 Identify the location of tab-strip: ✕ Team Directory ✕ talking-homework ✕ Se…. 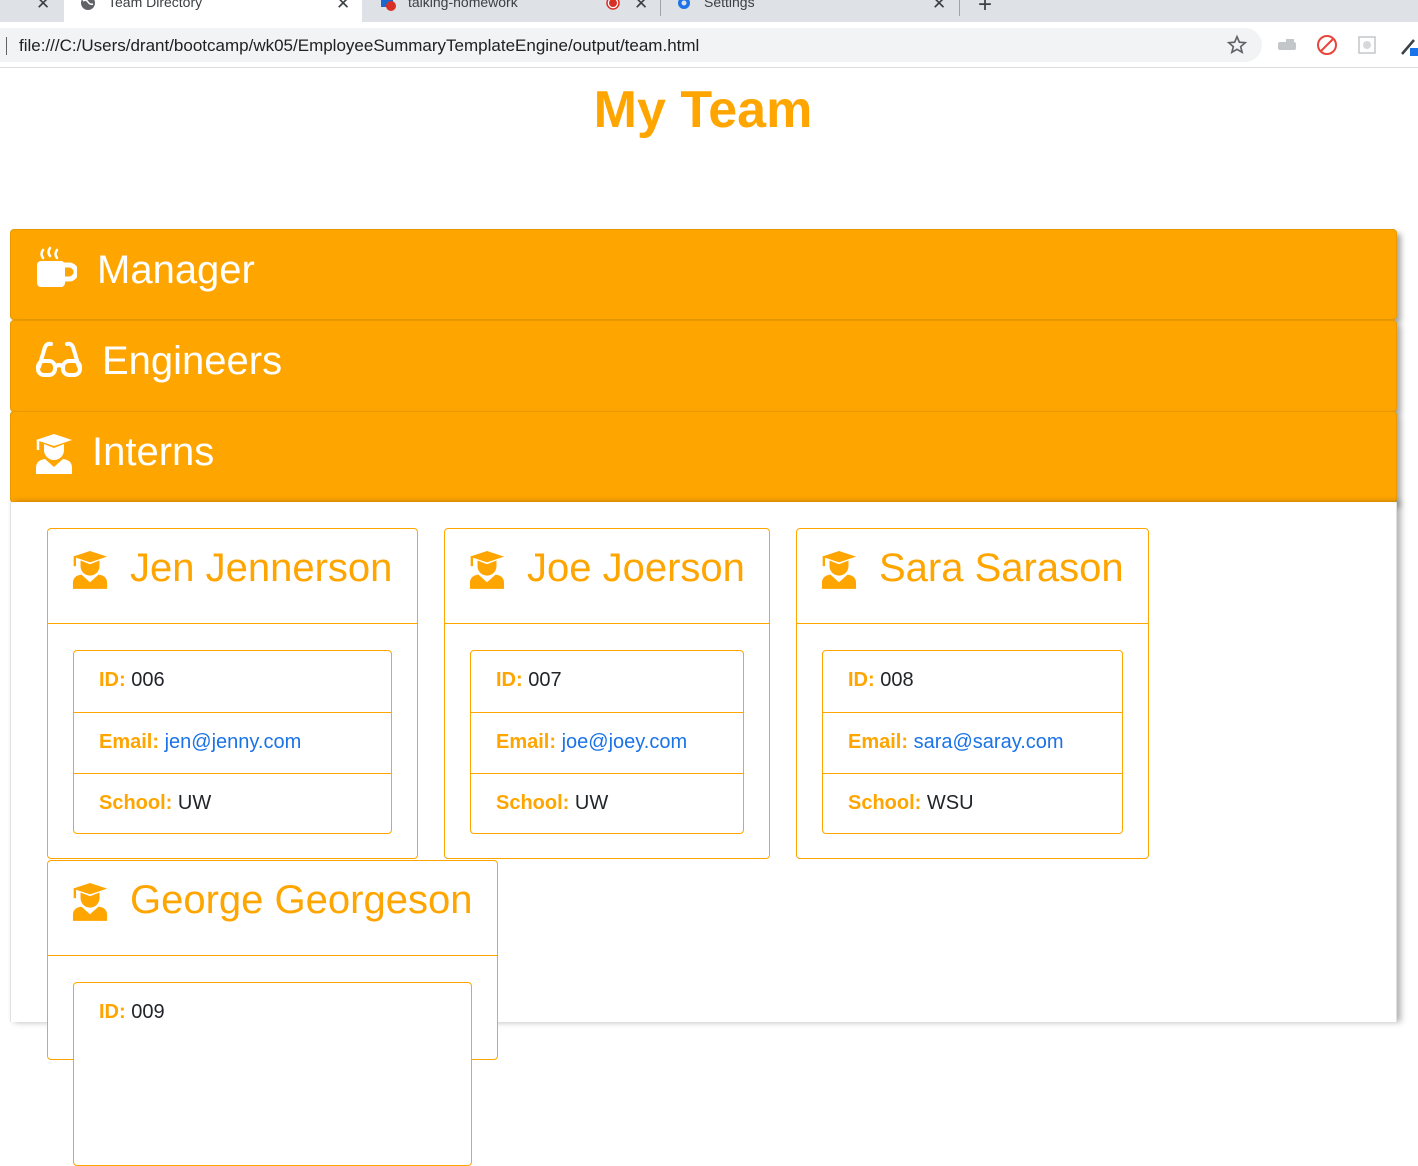
(709, 11).